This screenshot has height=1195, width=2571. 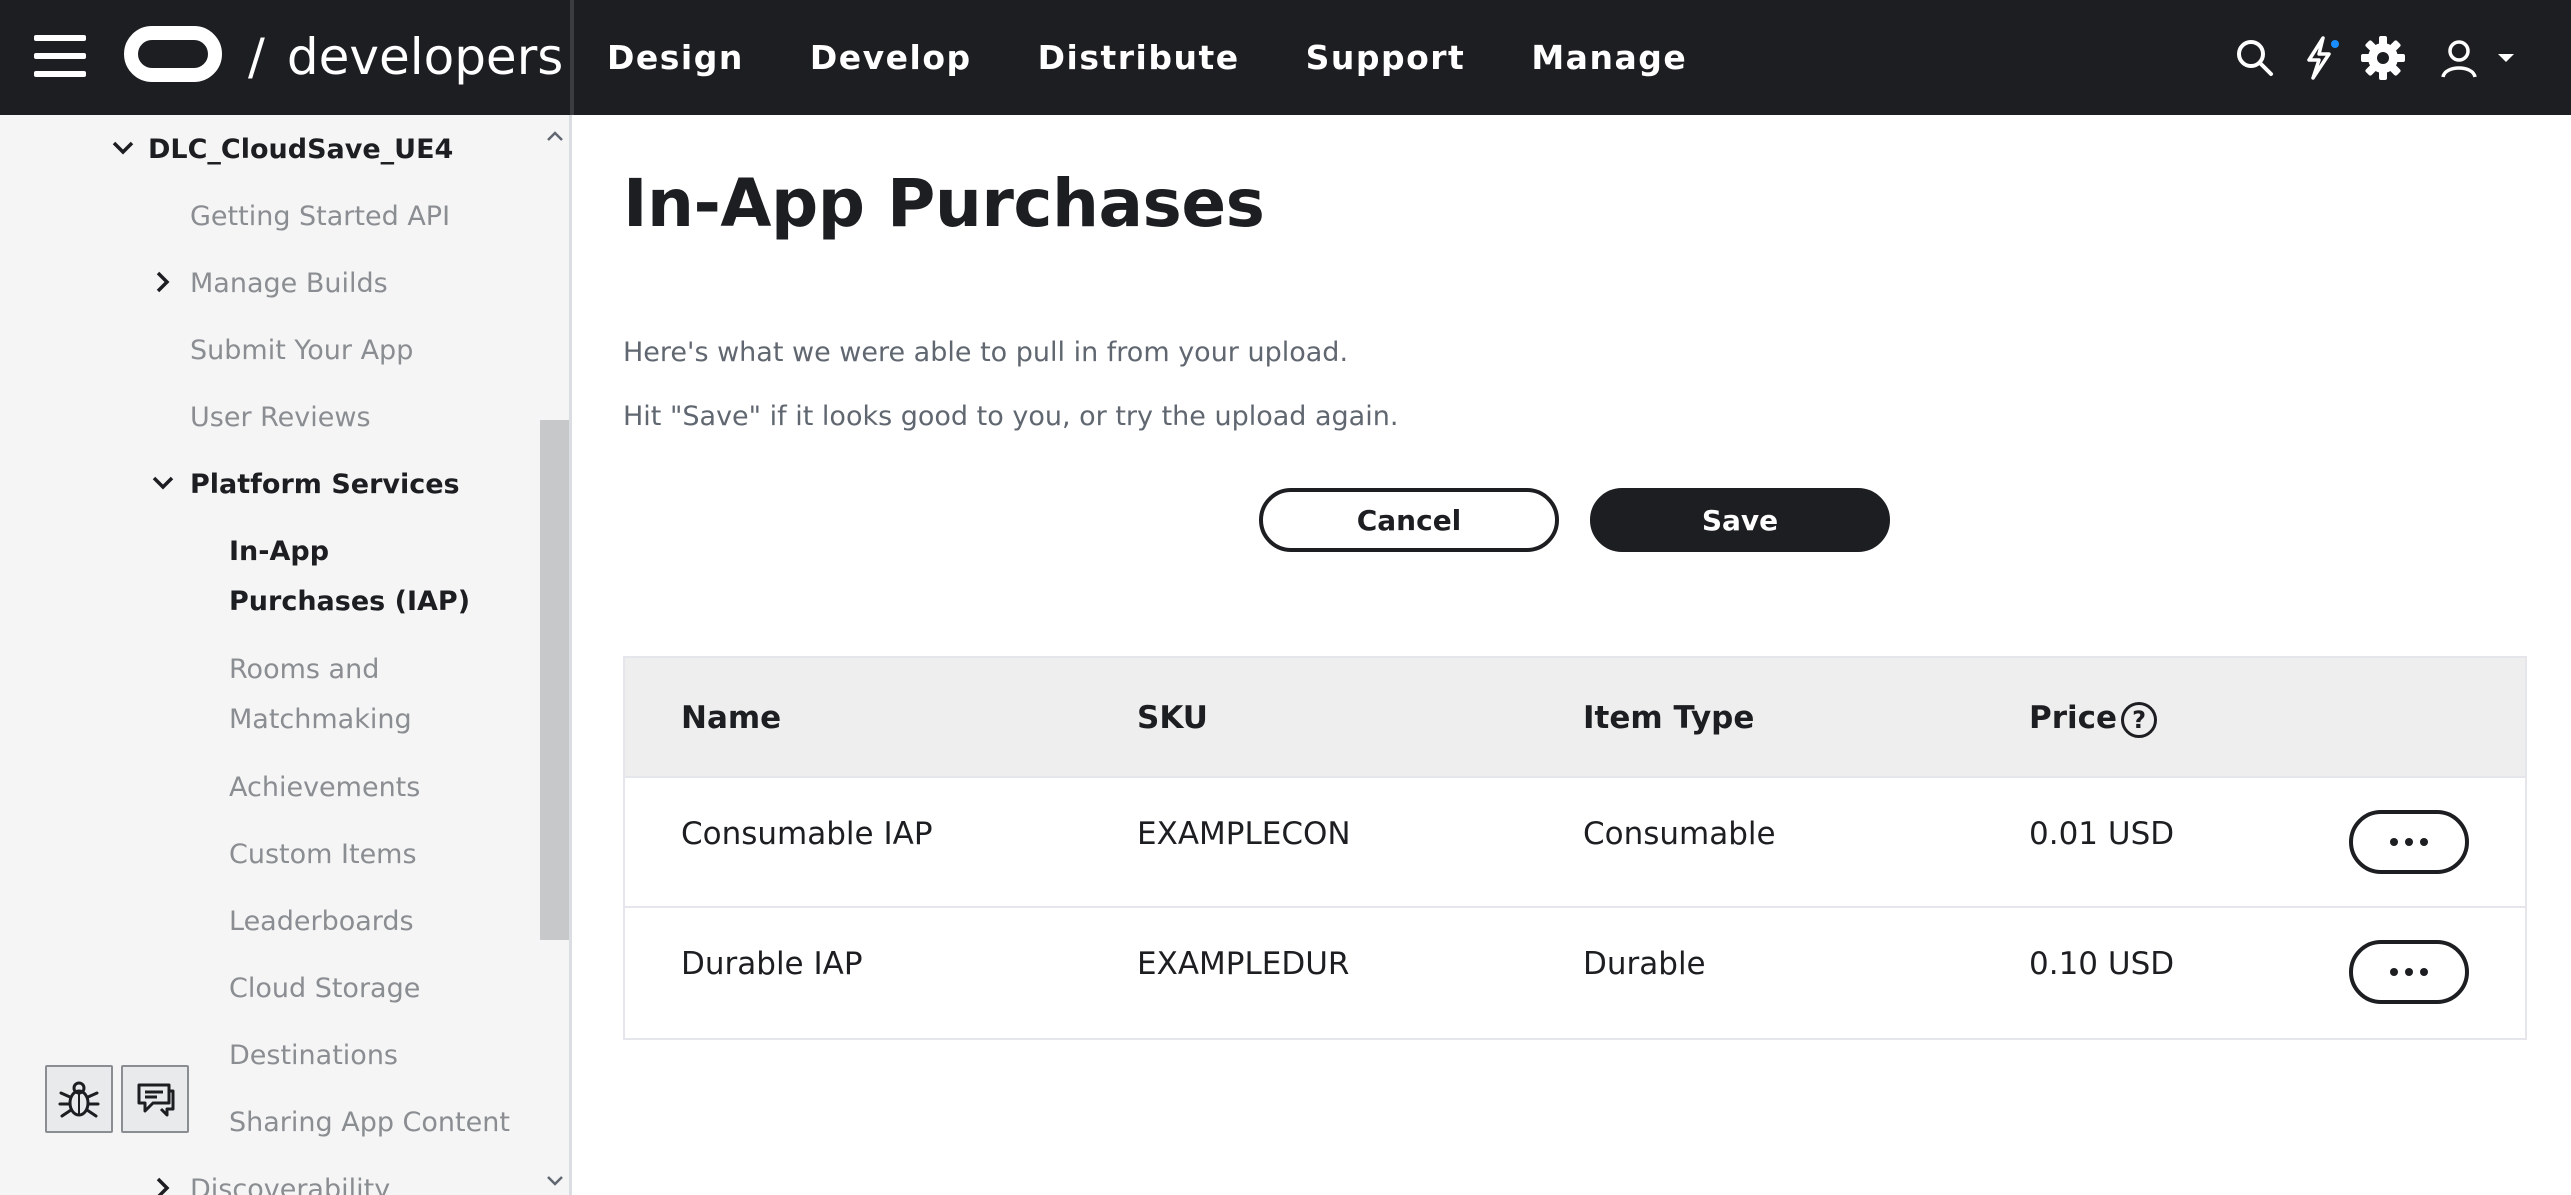 What do you see at coordinates (300, 150) in the screenshot?
I see `sidebar-app-title: DLC_CloudSave_UE4` at bounding box center [300, 150].